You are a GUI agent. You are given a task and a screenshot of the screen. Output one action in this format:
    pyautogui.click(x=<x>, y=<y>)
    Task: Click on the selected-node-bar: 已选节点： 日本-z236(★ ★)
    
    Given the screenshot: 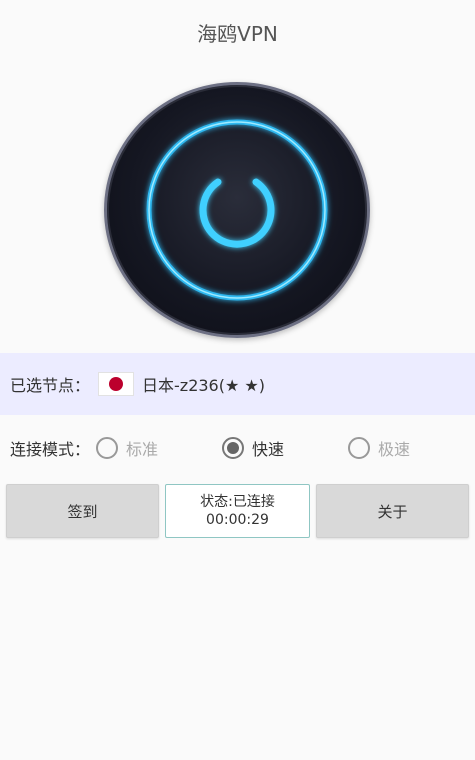 What is the action you would take?
    pyautogui.click(x=237, y=384)
    